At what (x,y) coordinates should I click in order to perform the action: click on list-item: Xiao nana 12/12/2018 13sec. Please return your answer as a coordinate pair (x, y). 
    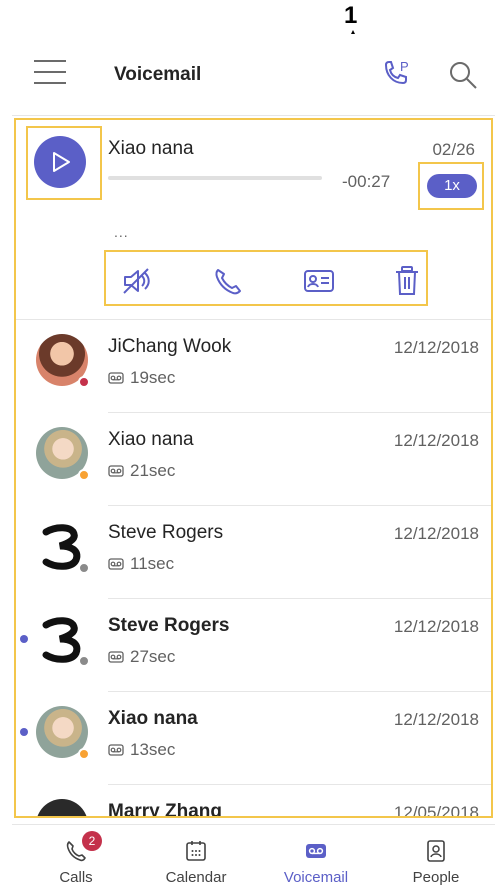
    Looking at the image, I should click on (253, 738).